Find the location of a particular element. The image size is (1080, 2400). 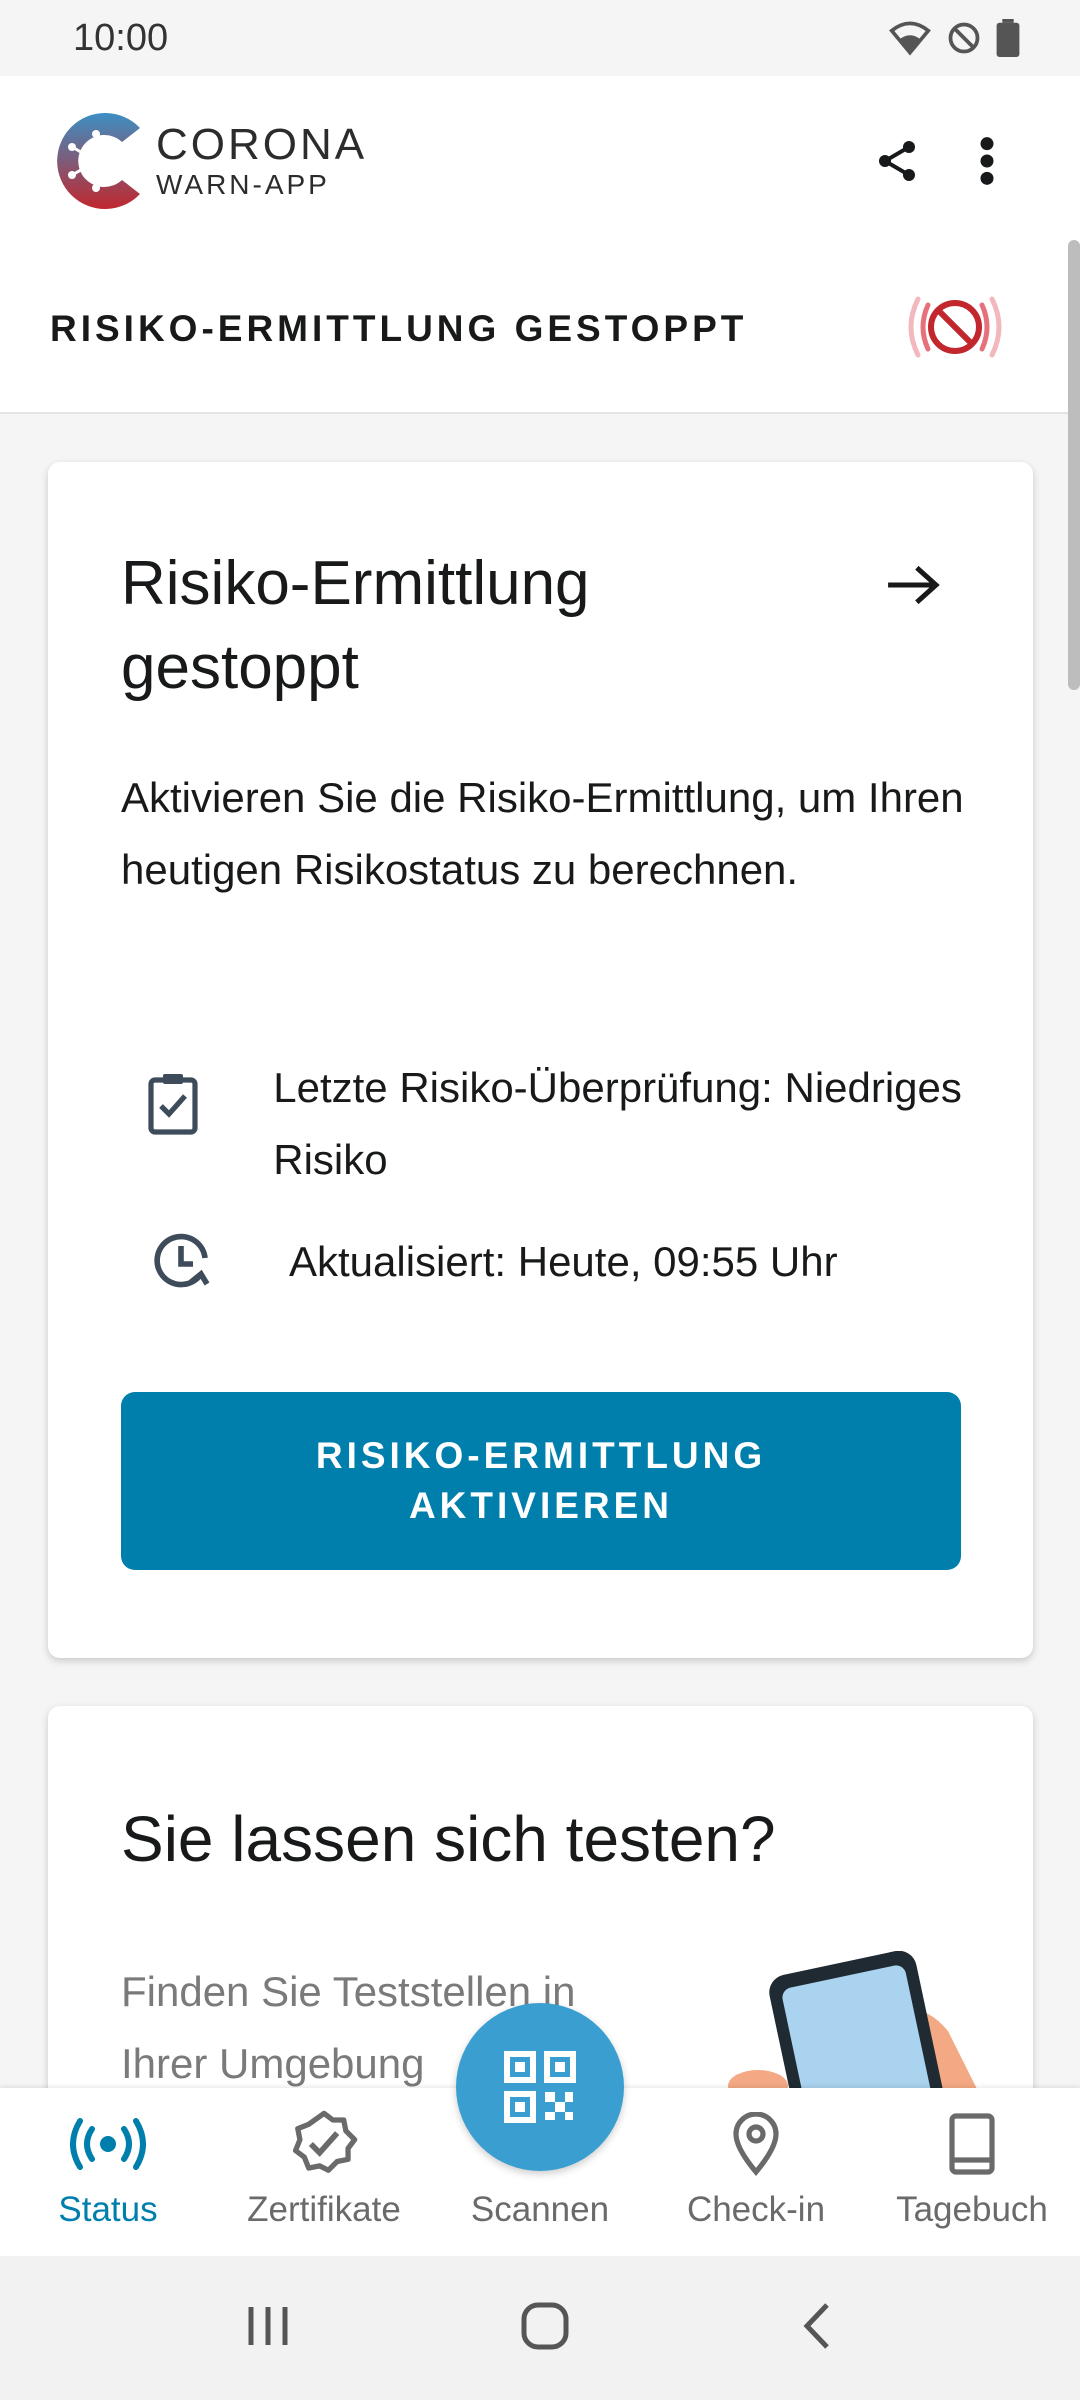

updated-text: Aktualisiert: Heute, 09:55 Uhr is located at coordinates (563, 1261).